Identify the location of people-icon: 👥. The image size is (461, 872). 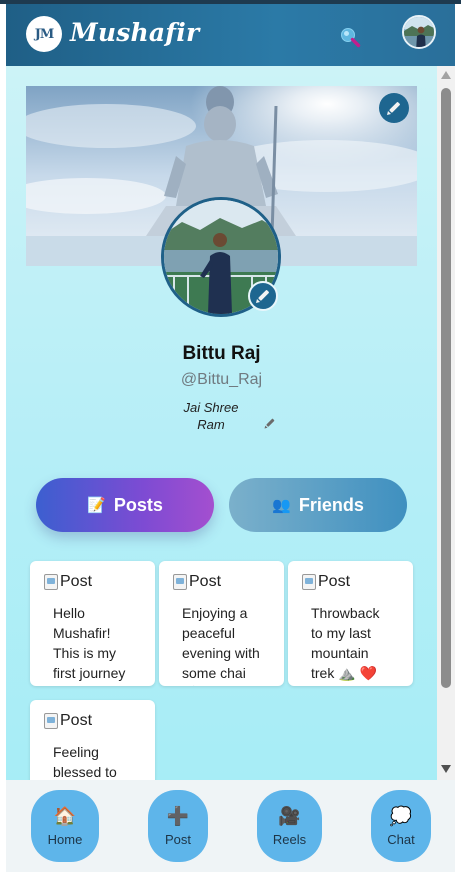
(281, 505).